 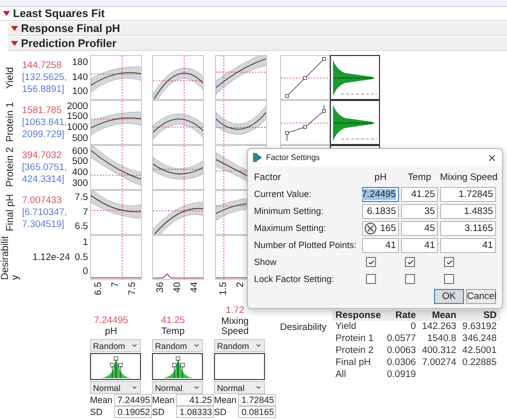 What do you see at coordinates (133, 412) in the screenshot?
I see `sd-field: 0.19052` at bounding box center [133, 412].